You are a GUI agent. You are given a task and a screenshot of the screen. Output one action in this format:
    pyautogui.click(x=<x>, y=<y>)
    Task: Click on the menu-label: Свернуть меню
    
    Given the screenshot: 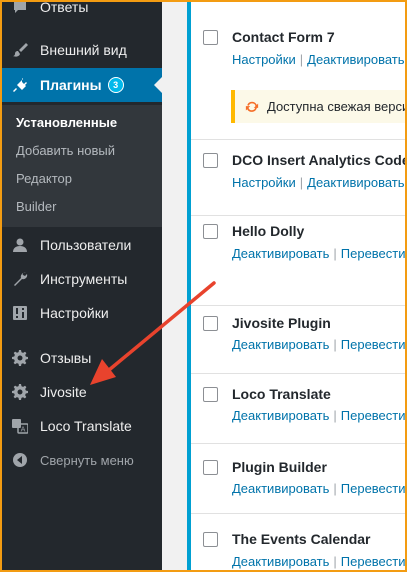 What is the action you would take?
    pyautogui.click(x=87, y=460)
    